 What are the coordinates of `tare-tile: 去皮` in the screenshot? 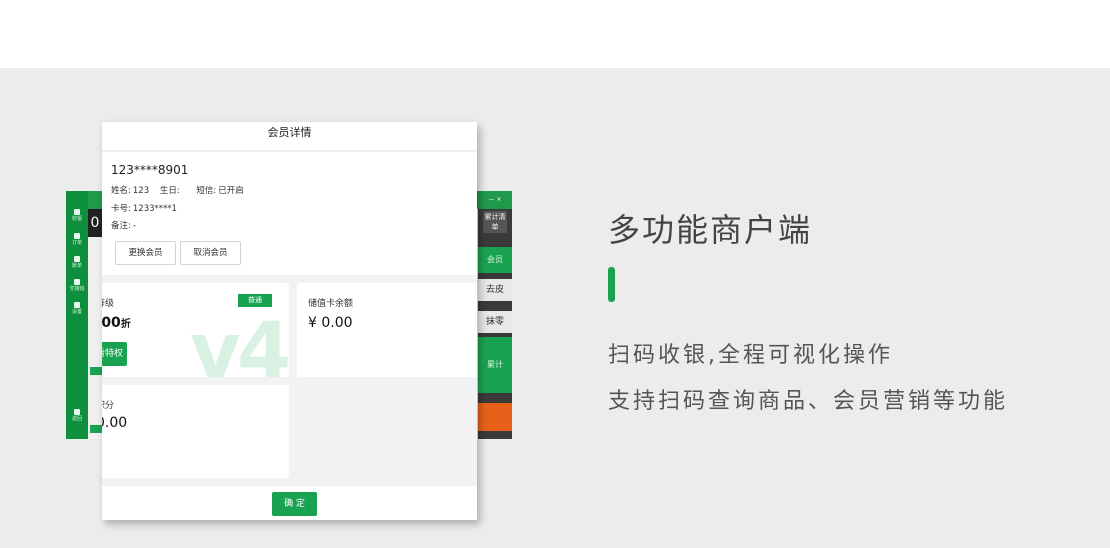 It's located at (495, 290).